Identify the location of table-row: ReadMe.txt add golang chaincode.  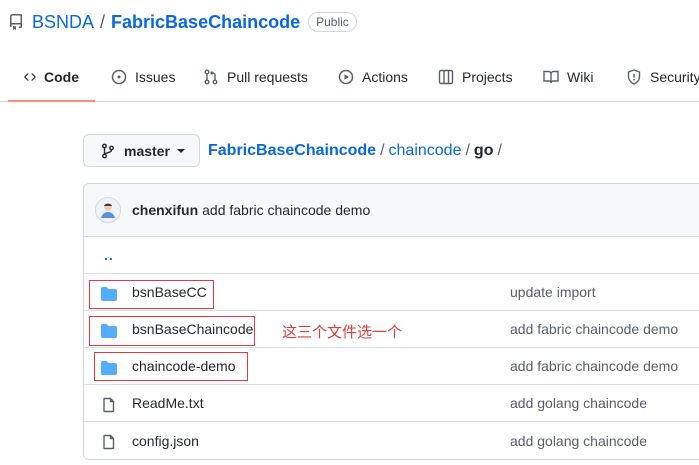
(391, 403).